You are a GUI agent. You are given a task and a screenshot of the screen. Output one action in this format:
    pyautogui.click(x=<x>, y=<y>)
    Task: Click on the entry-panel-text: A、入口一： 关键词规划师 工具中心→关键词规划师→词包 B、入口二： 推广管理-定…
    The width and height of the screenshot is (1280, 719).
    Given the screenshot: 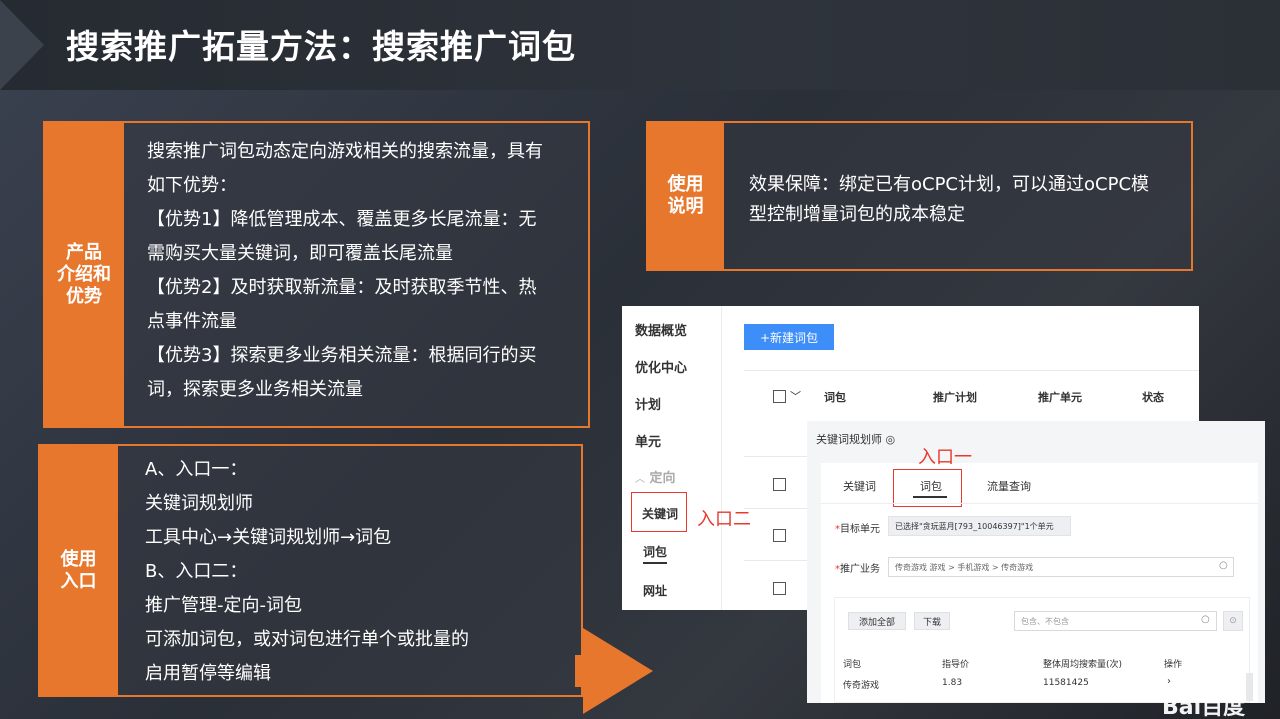 What is the action you would take?
    pyautogui.click(x=307, y=571)
    